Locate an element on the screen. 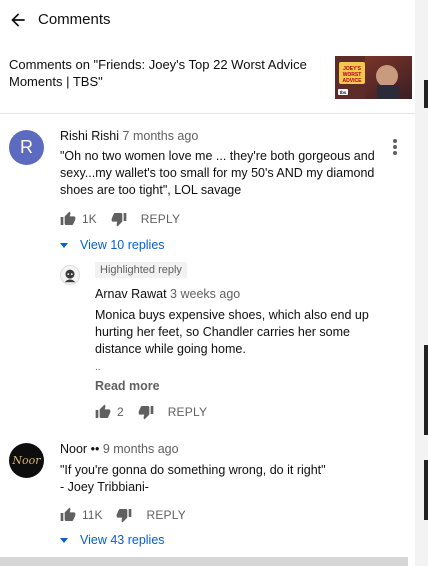 This screenshot has height=566, width=428. avatar-letter: R is located at coordinates (26, 147).